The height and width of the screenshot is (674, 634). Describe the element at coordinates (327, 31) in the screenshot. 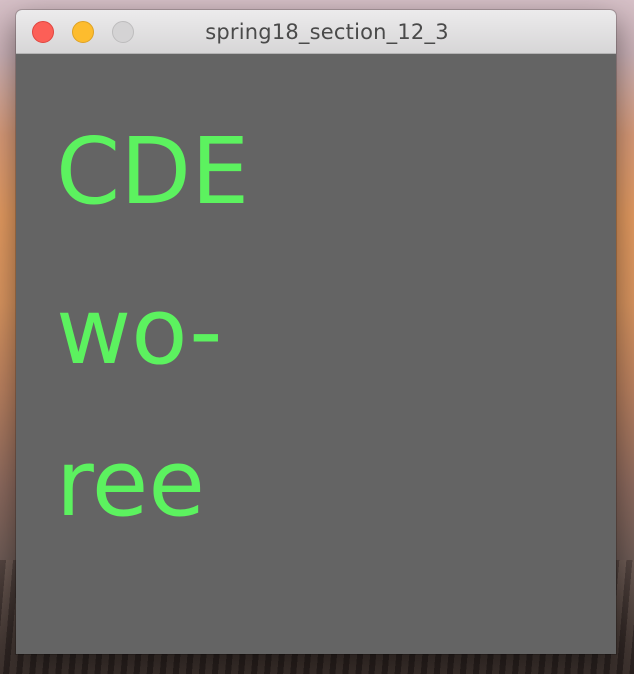

I see `window-title: spring18_section_12_3` at that location.